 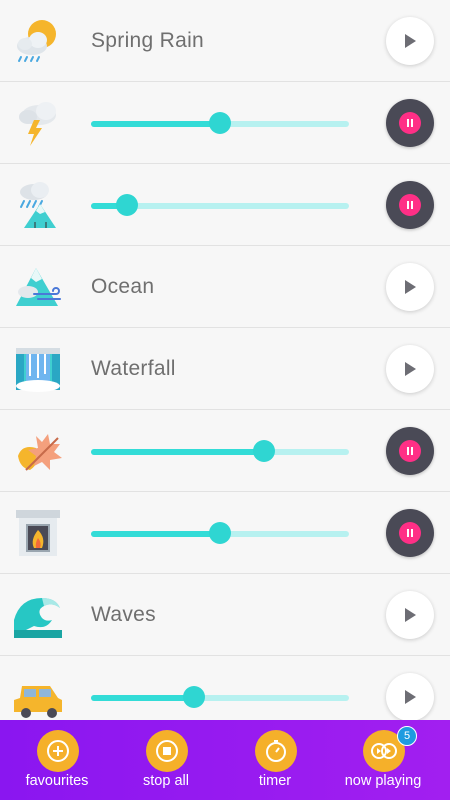 What do you see at coordinates (225, 615) in the screenshot?
I see `sound-row-waves: Waves` at bounding box center [225, 615].